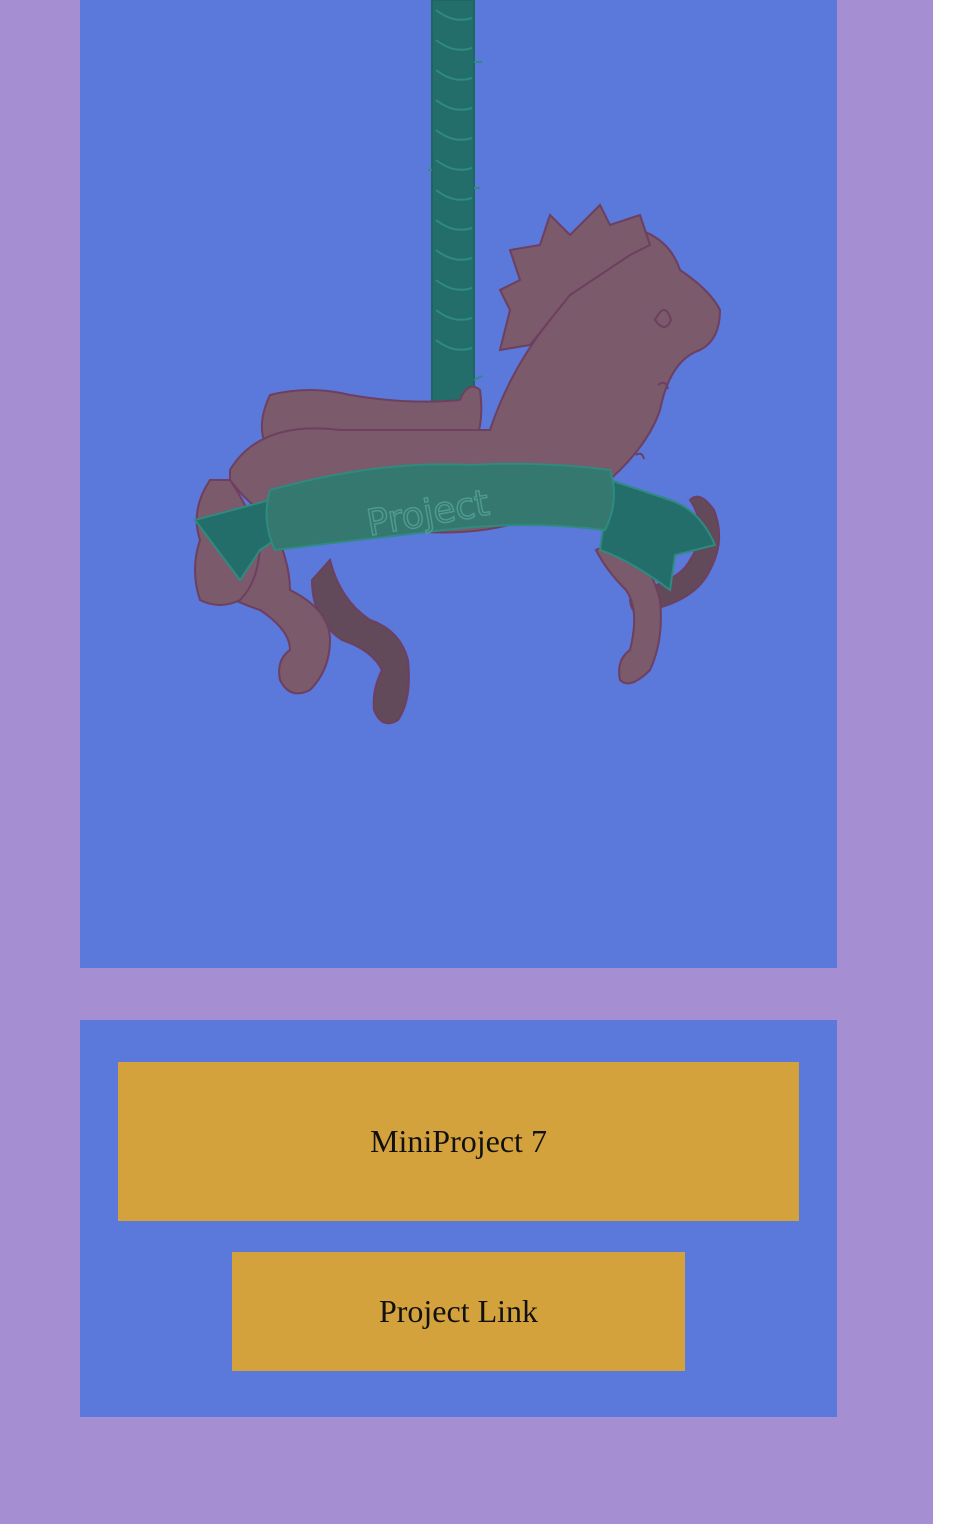  Describe the element at coordinates (458, 1311) in the screenshot. I see `project-link-button: Project Link` at that location.